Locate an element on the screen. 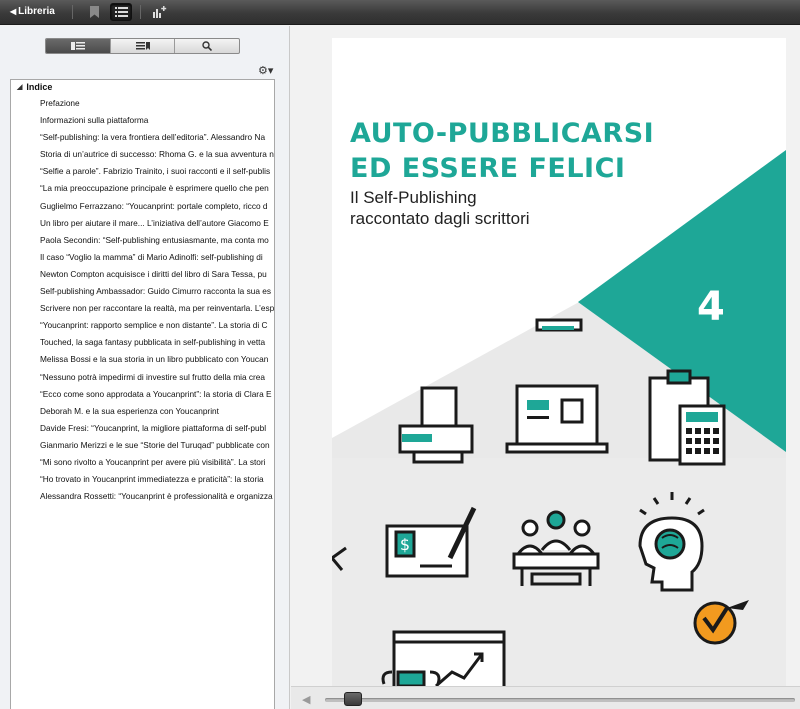 The image size is (800, 709). volume-number: 4 is located at coordinates (711, 307).